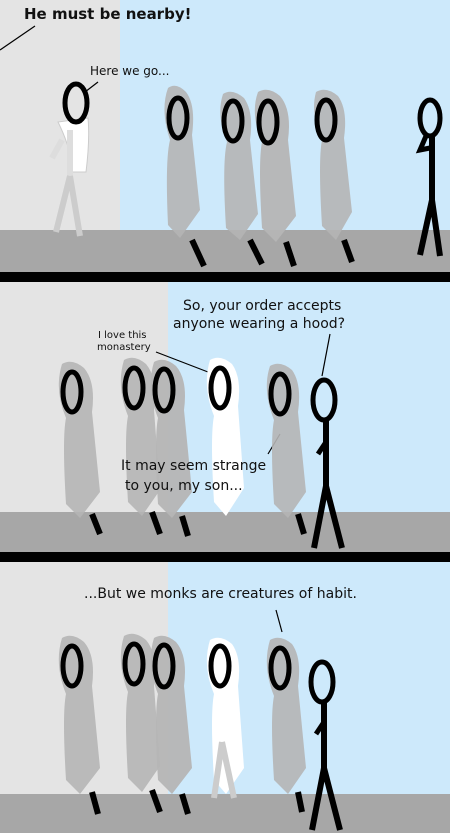  What do you see at coordinates (124, 347) in the screenshot?
I see `caption-aside-line-2: monastery` at bounding box center [124, 347].